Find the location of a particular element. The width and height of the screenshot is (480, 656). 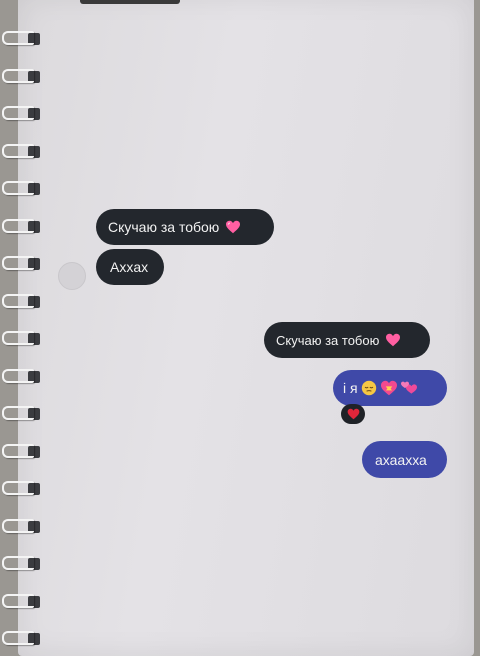

message-text: і я is located at coordinates (350, 388).